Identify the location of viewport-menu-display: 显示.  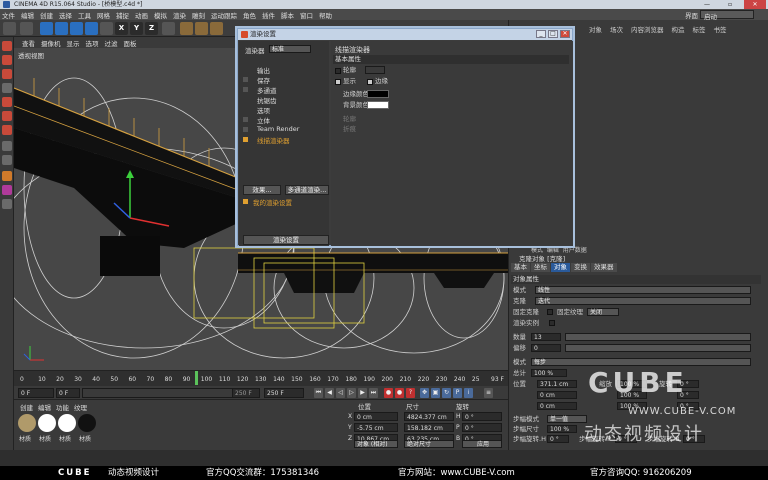
(73, 43).